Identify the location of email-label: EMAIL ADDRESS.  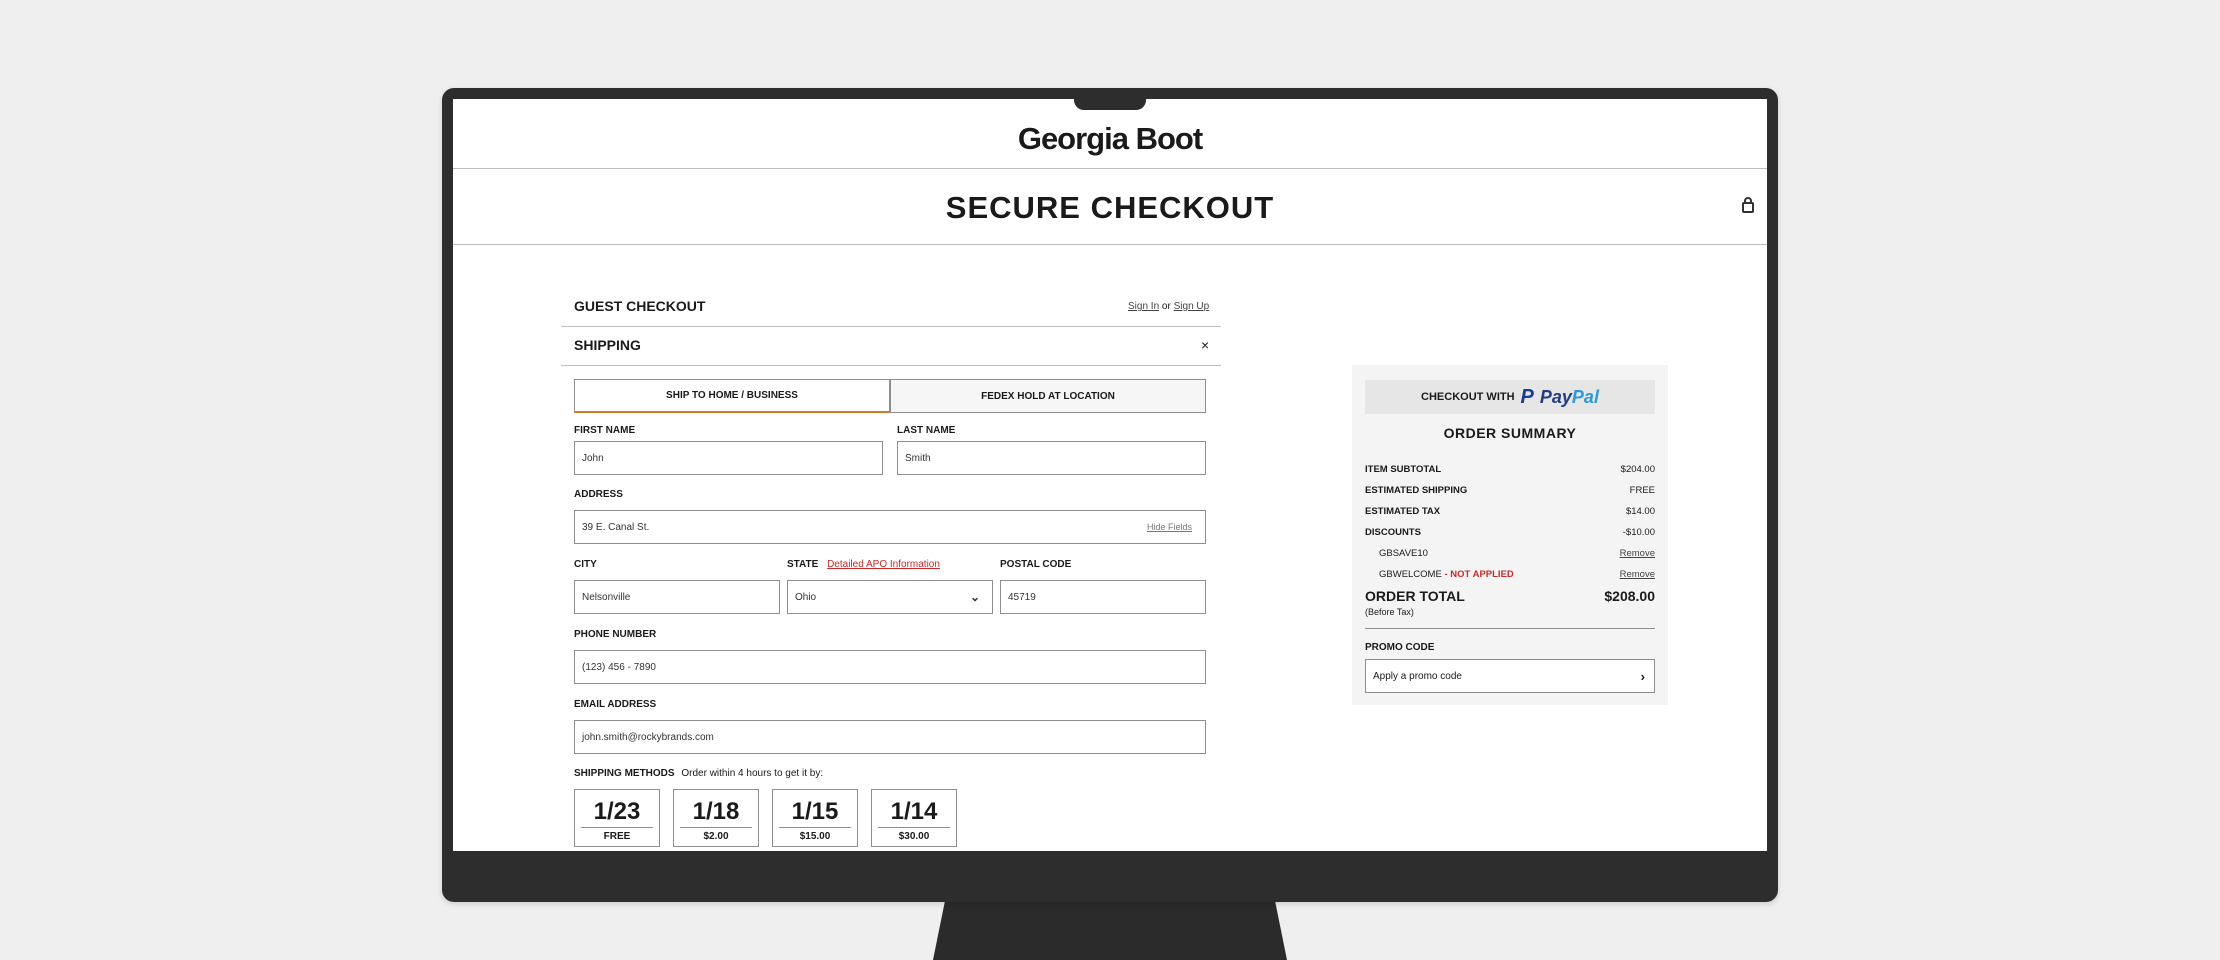
(615, 704).